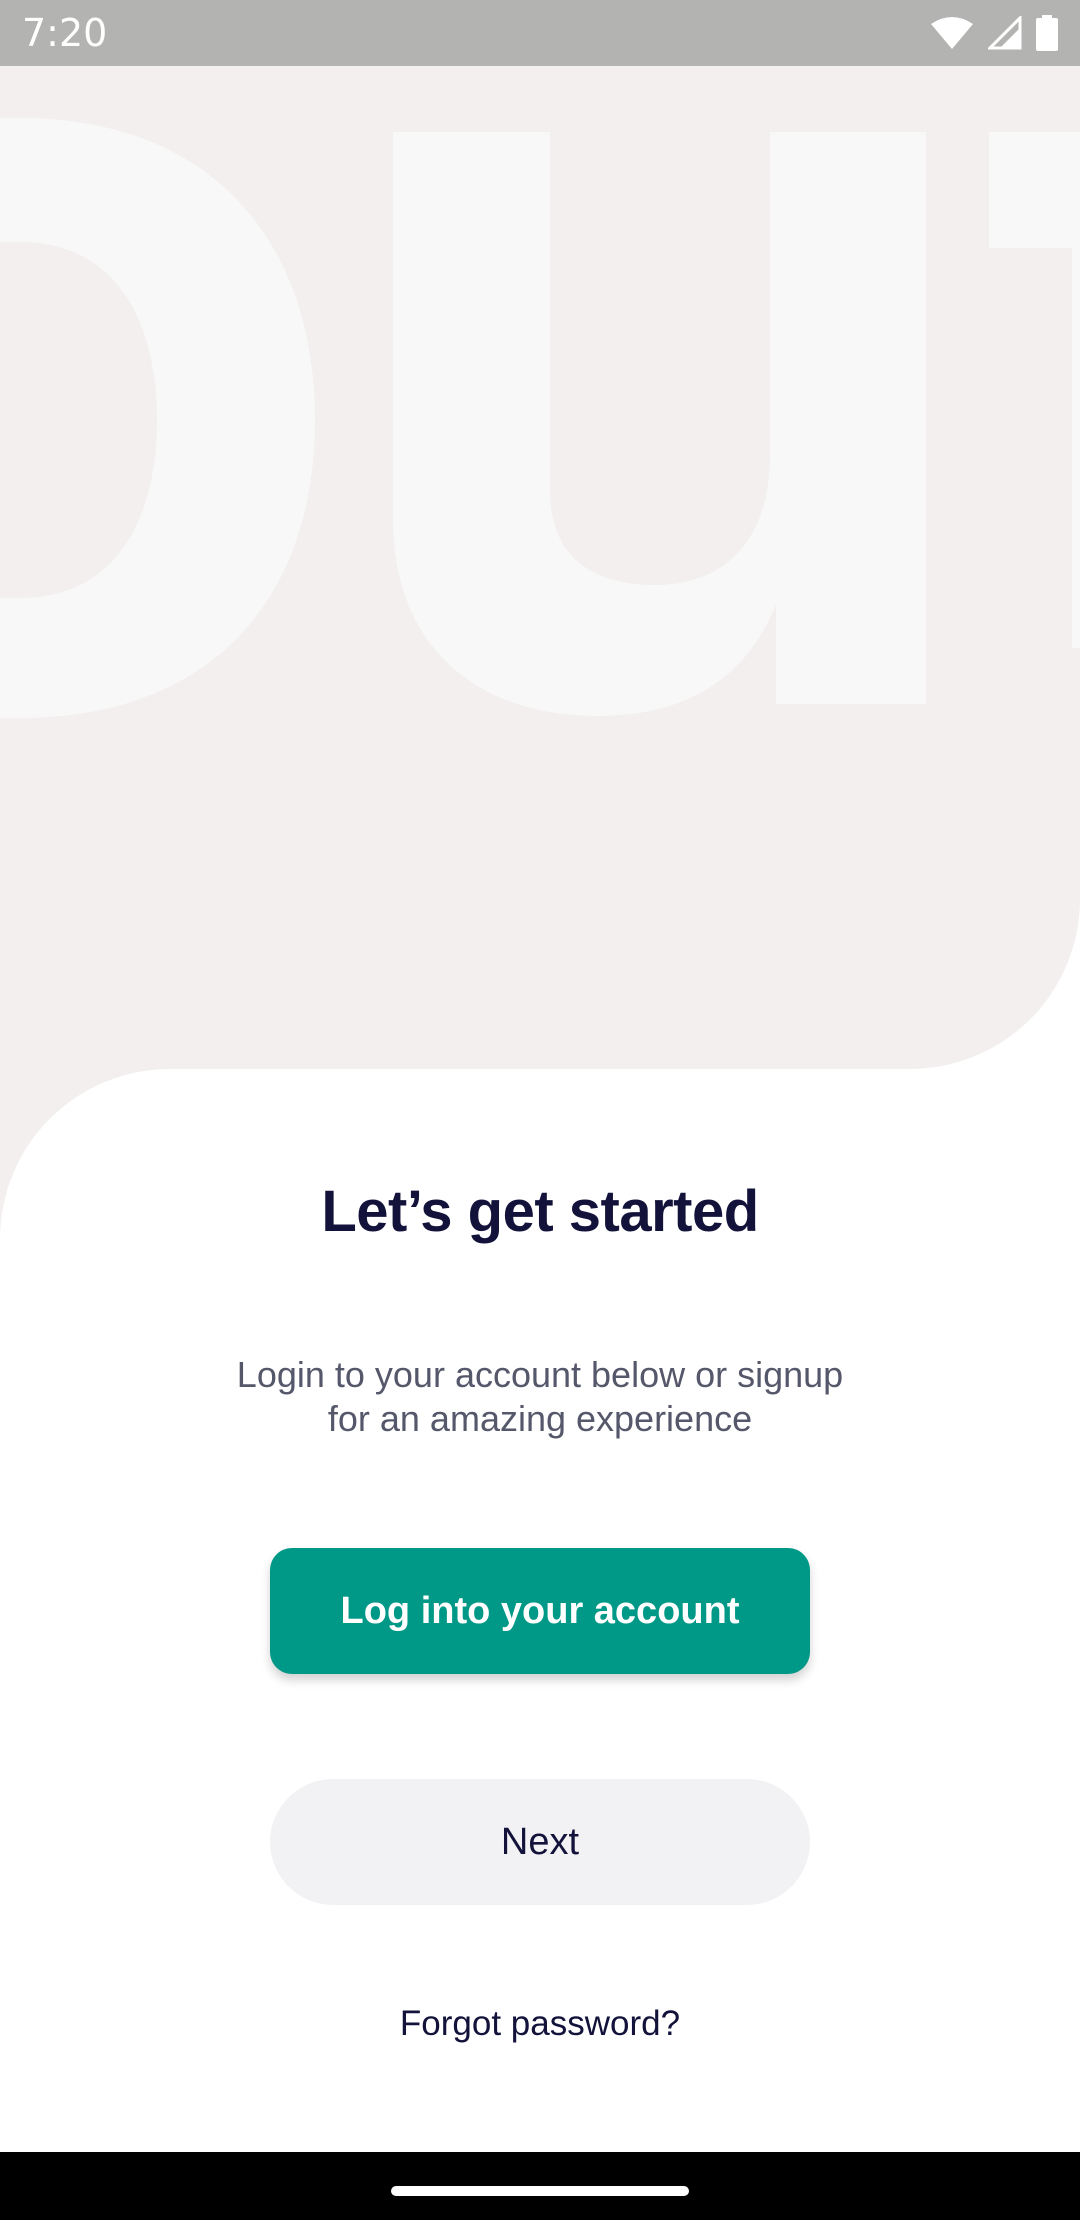 Image resolution: width=1080 pixels, height=2220 pixels. What do you see at coordinates (540, 33) in the screenshot?
I see `status-bar: 7:20` at bounding box center [540, 33].